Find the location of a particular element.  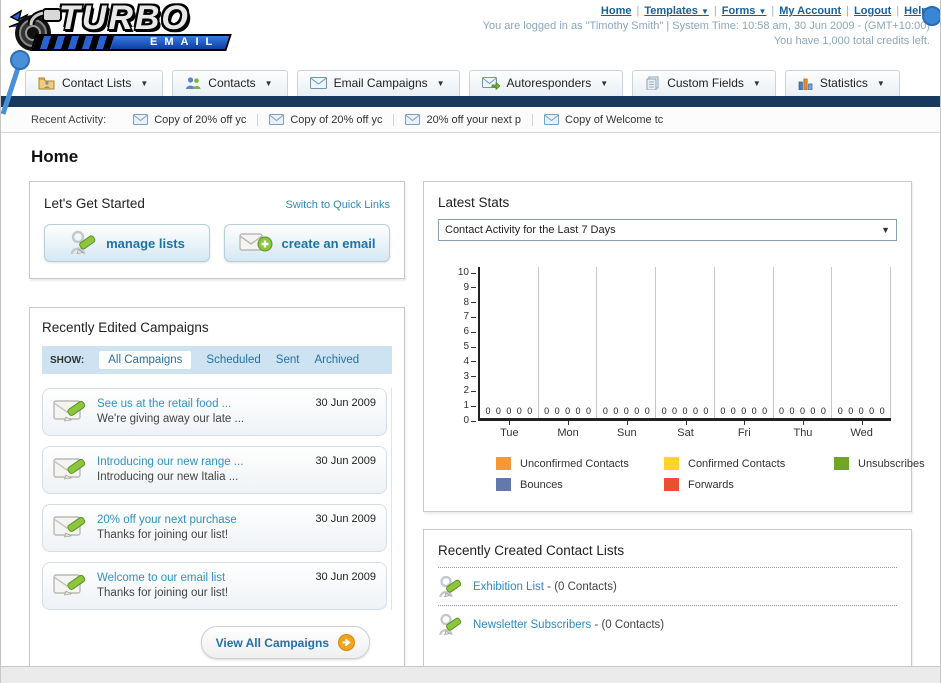

recent-activity-item: Copy of Welcome tc is located at coordinates (603, 119).